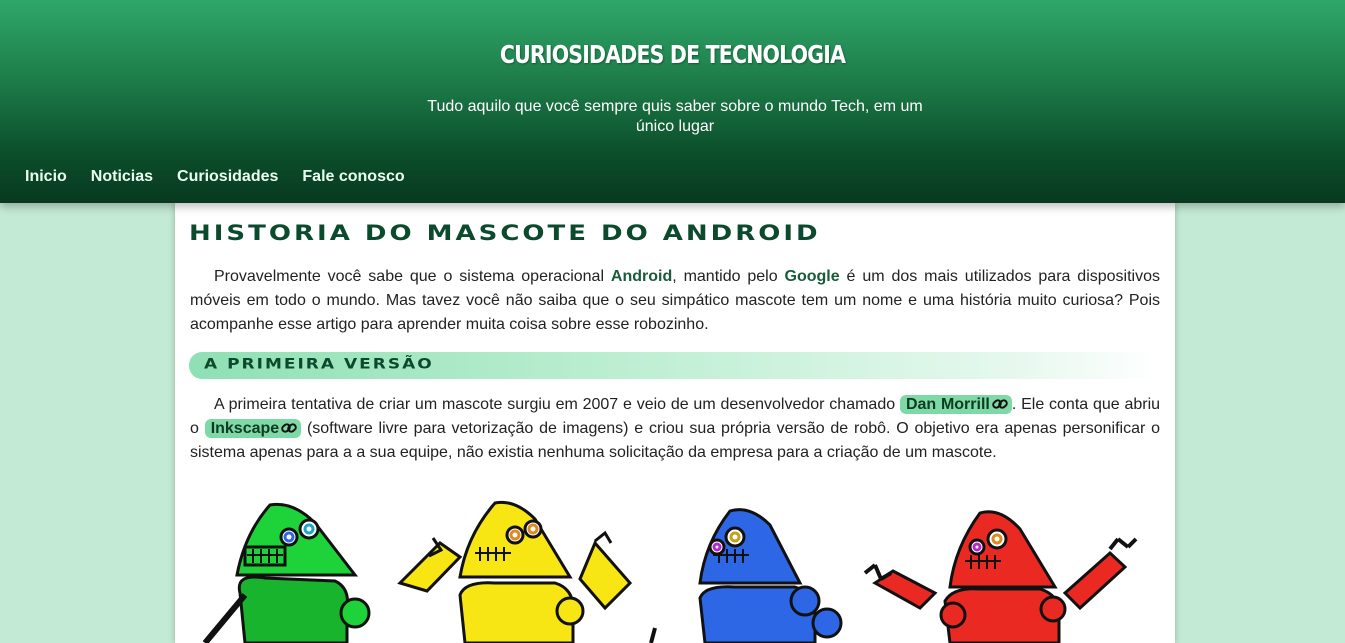  I want to click on article-title: Historia do Mascote do Android, so click(505, 233).